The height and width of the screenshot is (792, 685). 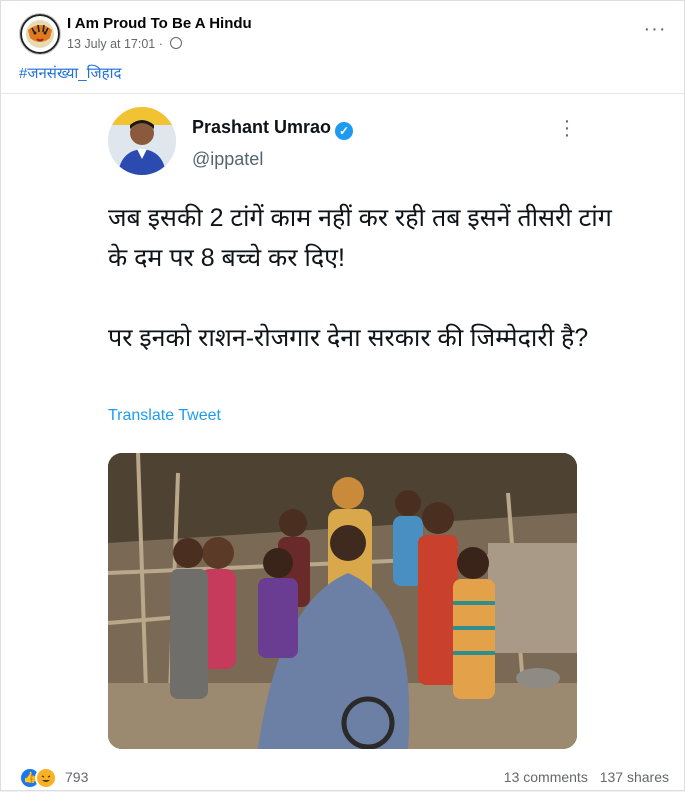 I want to click on engagement-stats: 13 comments 137 shares, so click(x=586, y=777).